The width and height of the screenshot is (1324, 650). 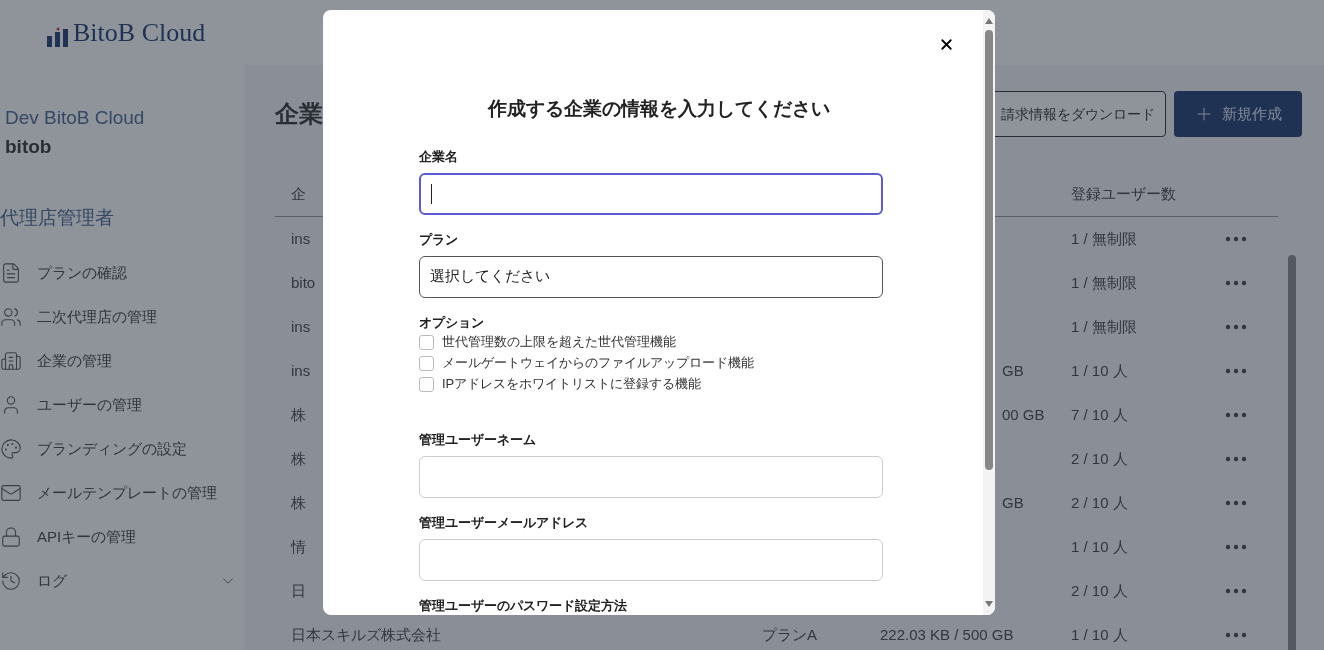 What do you see at coordinates (298, 546) in the screenshot?
I see `table-cell: 情` at bounding box center [298, 546].